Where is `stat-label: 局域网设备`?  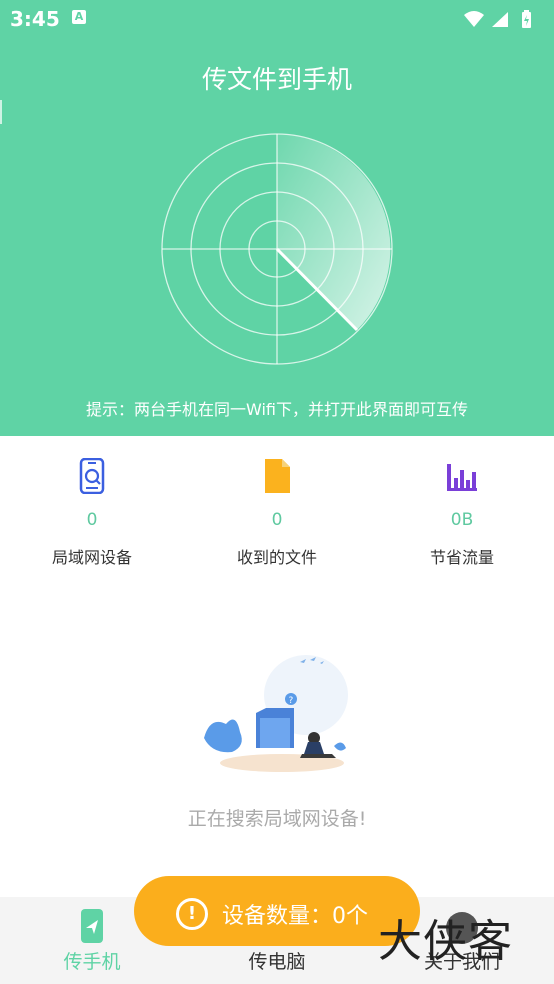 stat-label: 局域网设备 is located at coordinates (91, 557).